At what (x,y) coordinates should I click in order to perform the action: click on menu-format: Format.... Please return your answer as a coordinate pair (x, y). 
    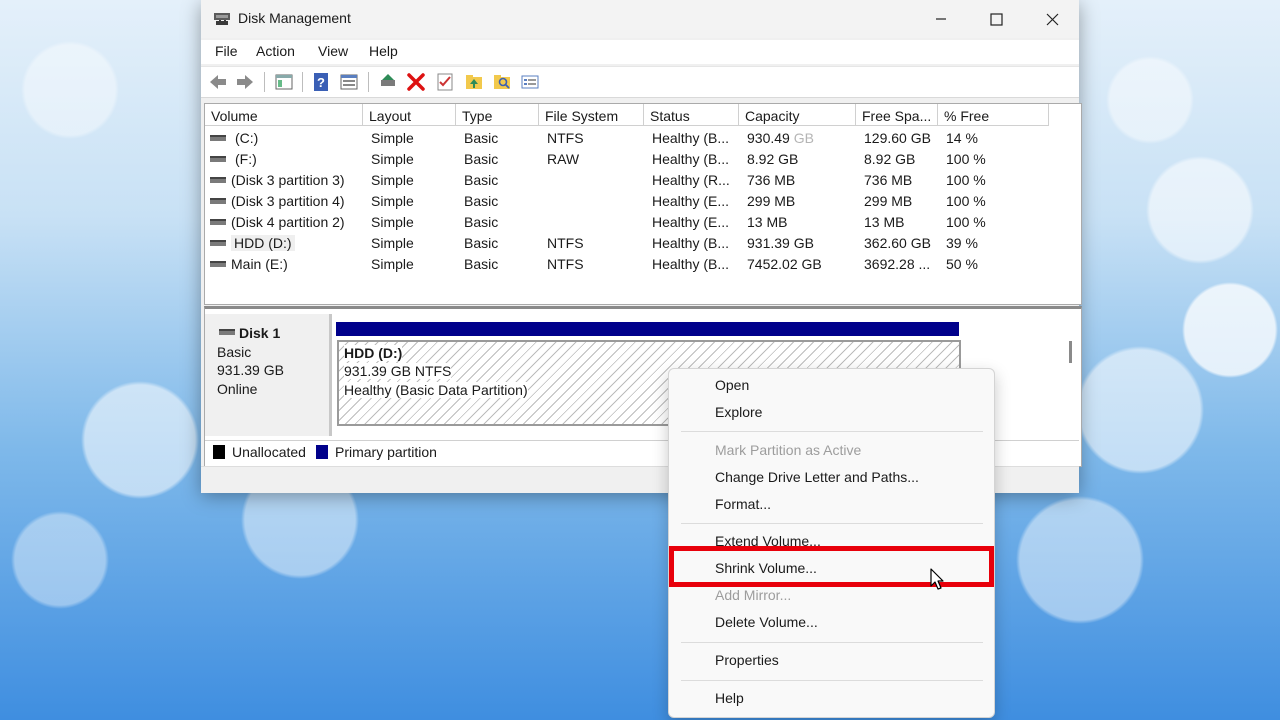
    Looking at the image, I should click on (743, 504).